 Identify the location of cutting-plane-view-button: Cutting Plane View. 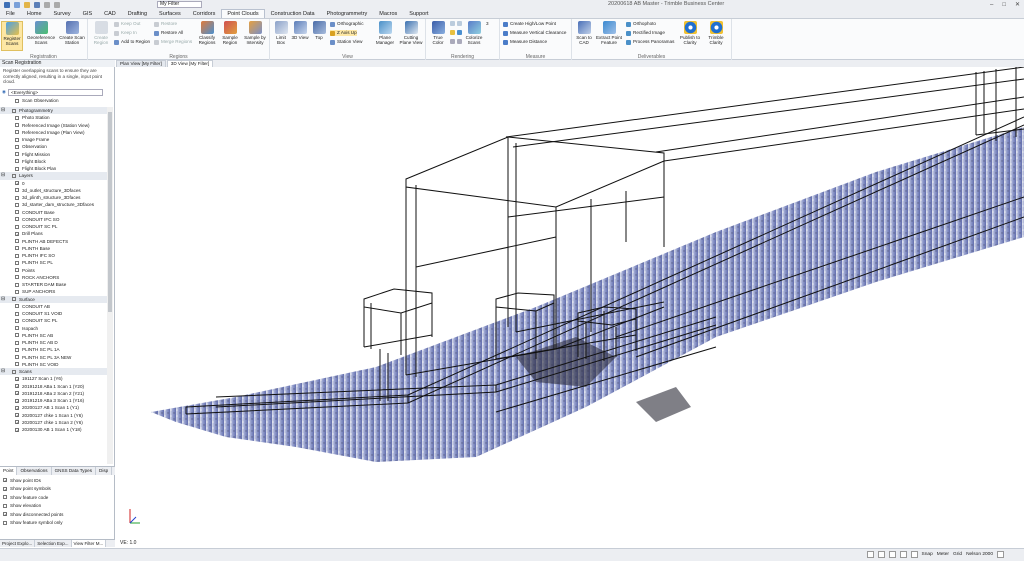
(411, 33).